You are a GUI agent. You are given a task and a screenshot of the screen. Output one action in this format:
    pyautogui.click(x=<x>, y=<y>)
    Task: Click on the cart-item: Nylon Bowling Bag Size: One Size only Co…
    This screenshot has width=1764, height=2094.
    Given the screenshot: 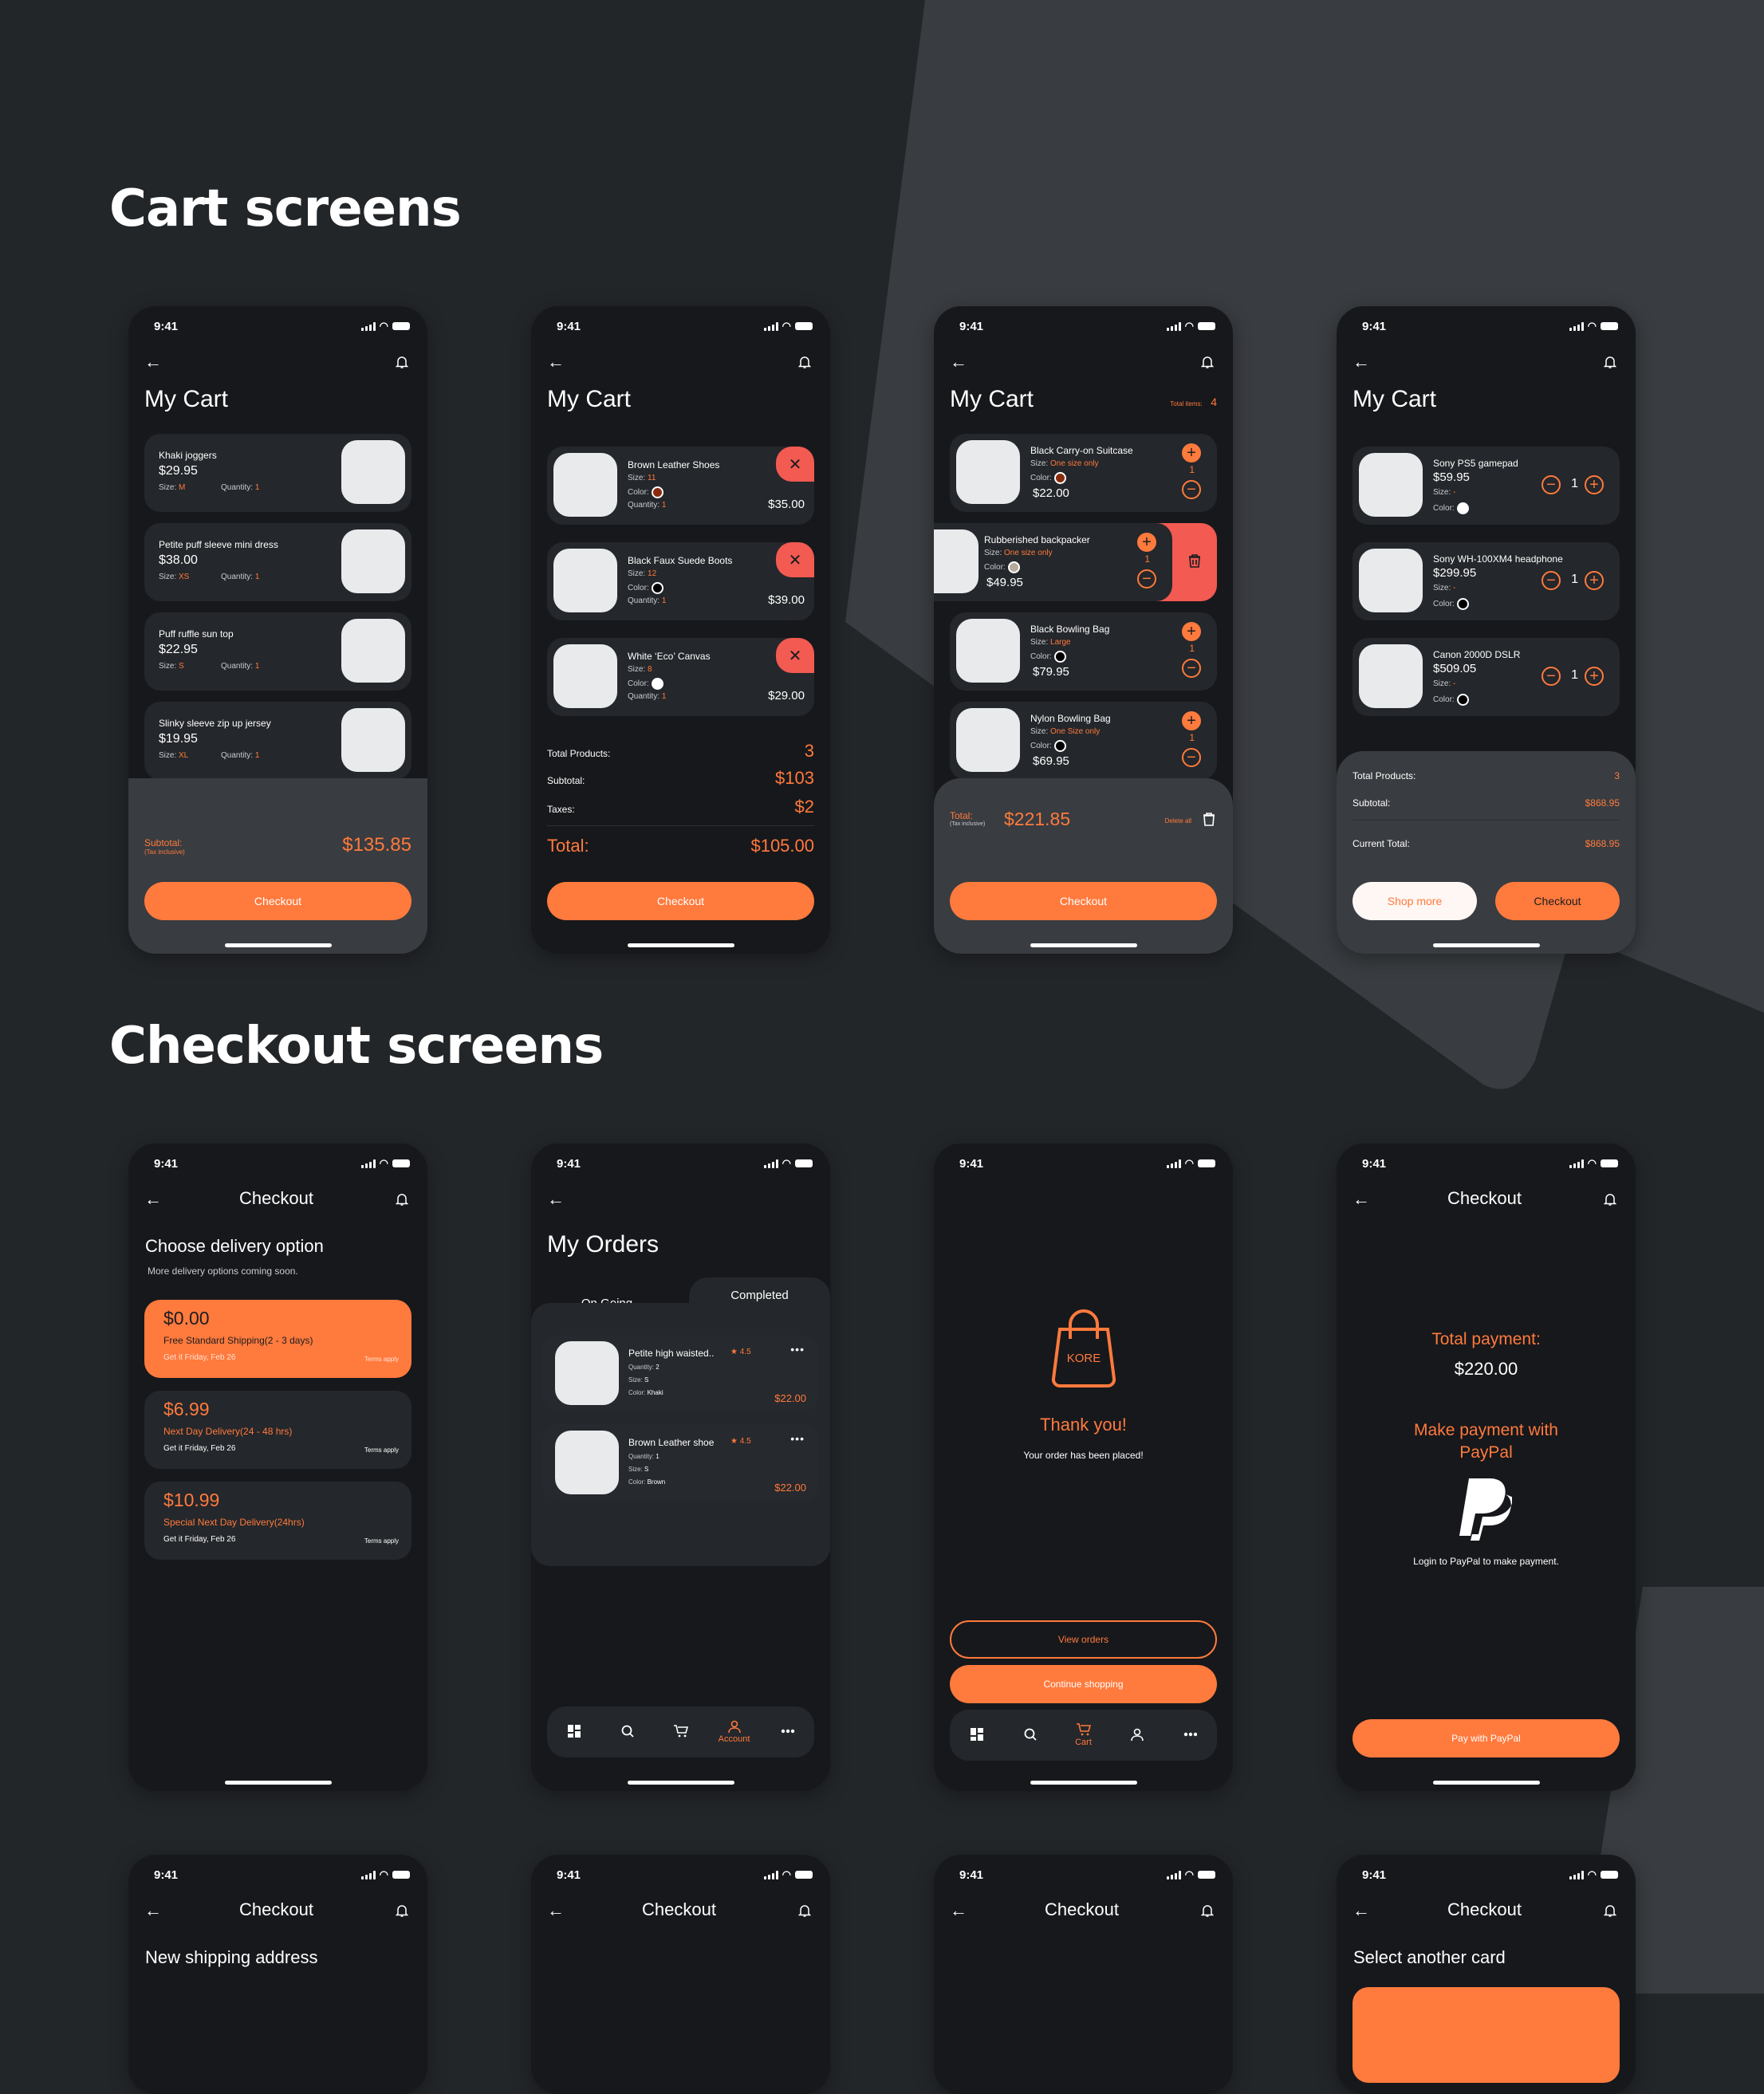 What is the action you would take?
    pyautogui.click(x=1083, y=741)
    